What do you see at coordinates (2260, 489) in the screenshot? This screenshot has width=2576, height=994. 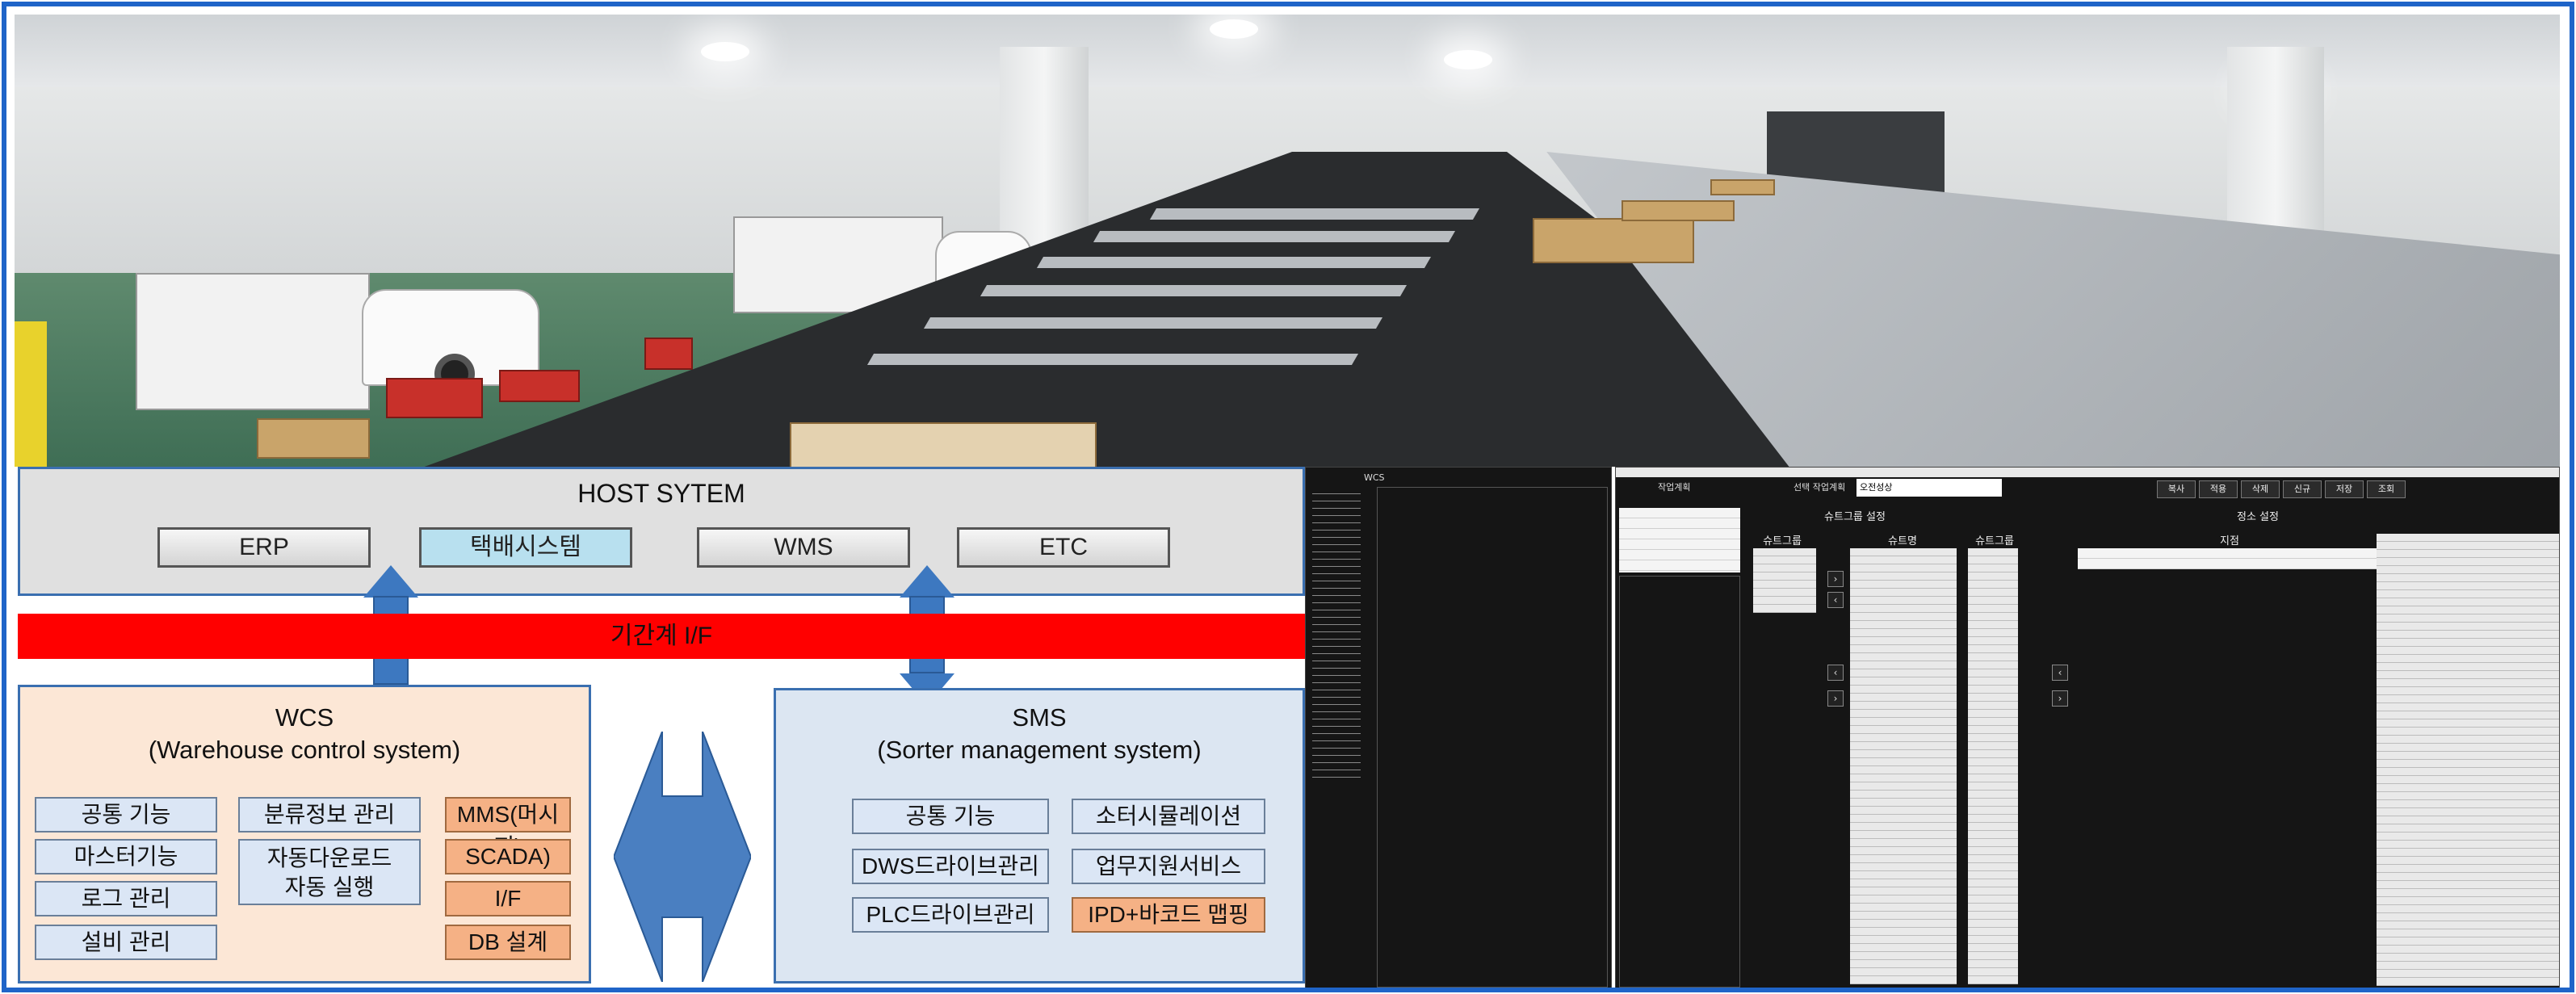 I see `delete-button: 삭제` at bounding box center [2260, 489].